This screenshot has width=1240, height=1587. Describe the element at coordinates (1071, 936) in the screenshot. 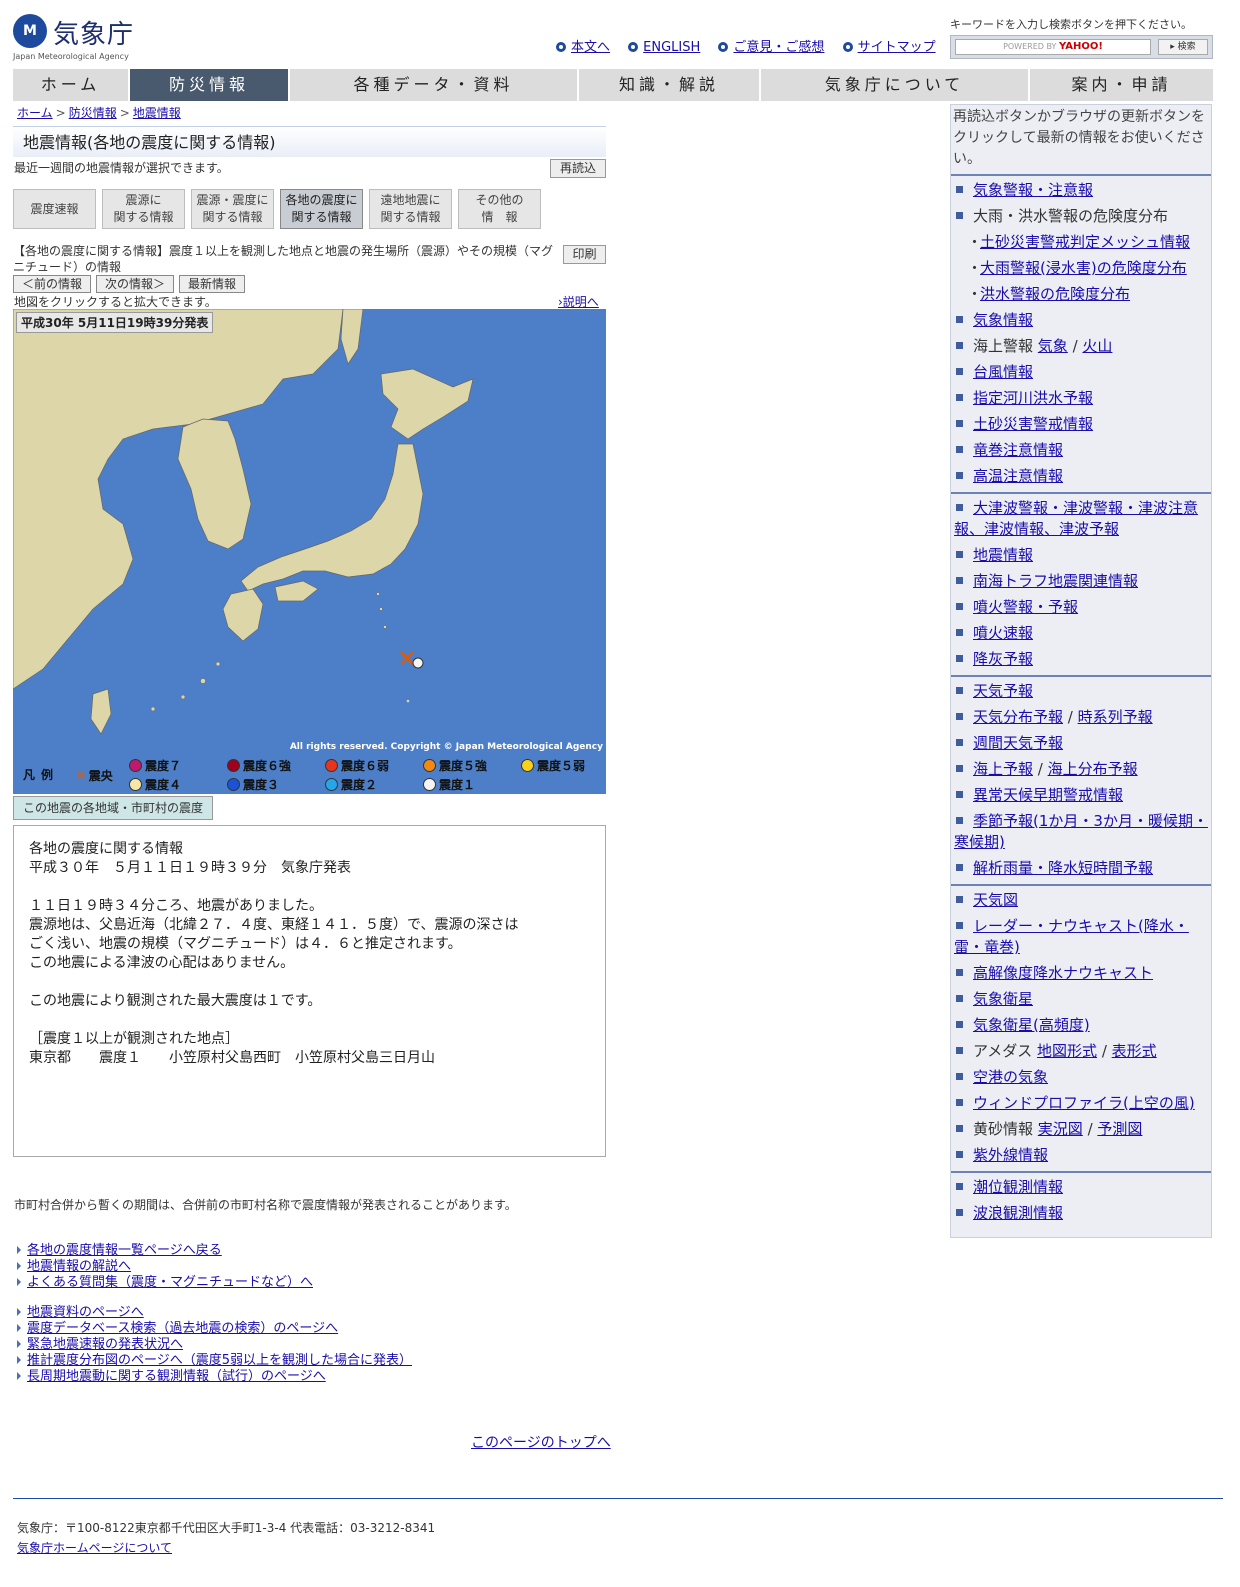

I see `menu-item: レーダー・ナウキャスト(降水・雷・竜巻)` at that location.